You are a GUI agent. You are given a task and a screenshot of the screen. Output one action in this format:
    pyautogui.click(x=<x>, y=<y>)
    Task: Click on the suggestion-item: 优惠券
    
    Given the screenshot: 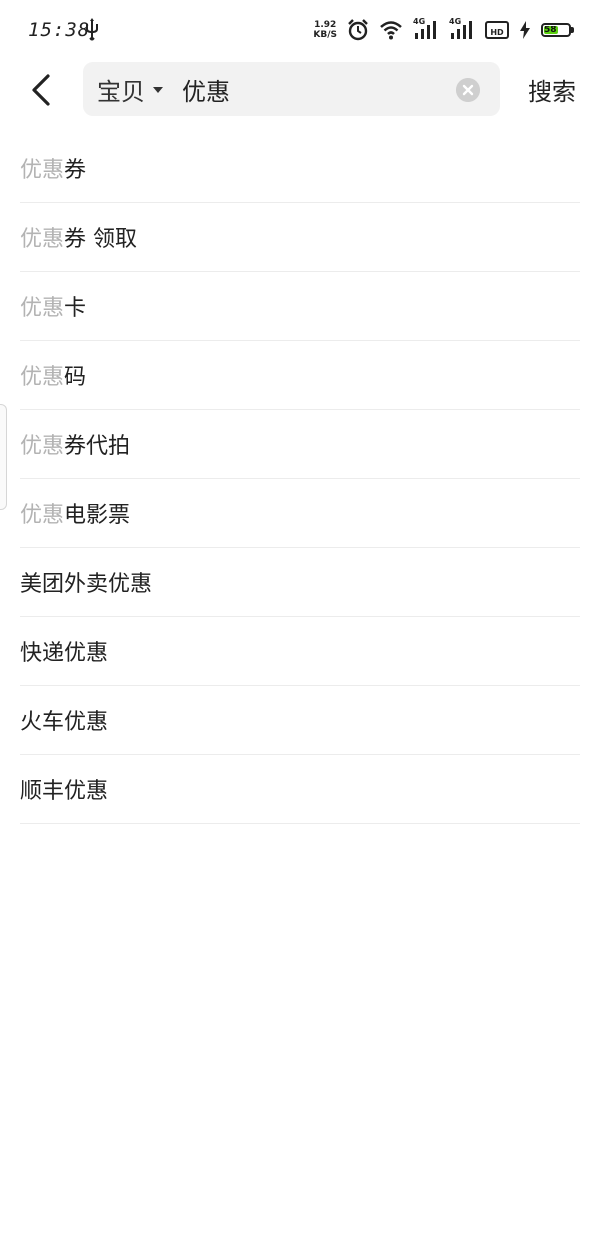 What is the action you would take?
    pyautogui.click(x=300, y=168)
    